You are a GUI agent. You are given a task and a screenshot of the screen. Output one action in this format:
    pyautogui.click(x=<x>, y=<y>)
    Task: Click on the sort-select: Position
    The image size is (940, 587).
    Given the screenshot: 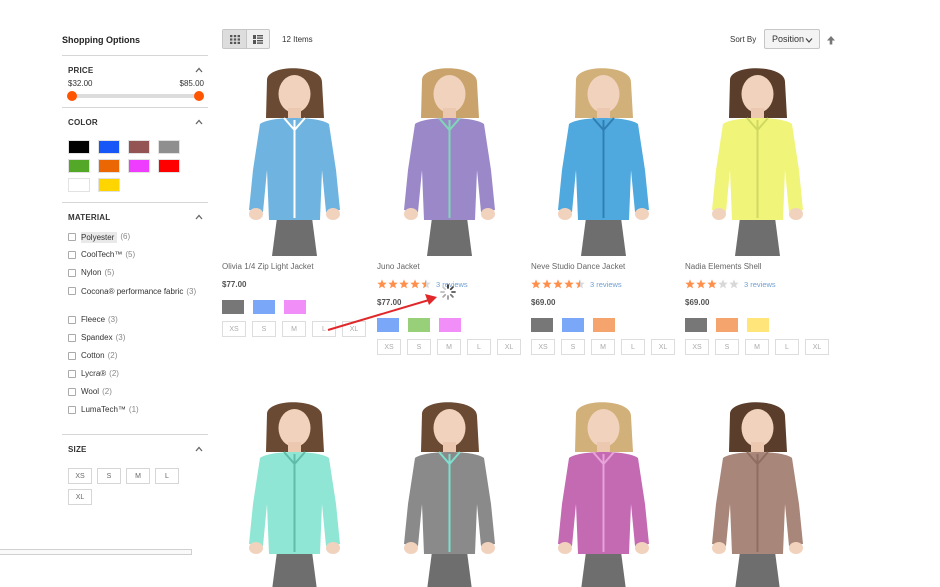 What is the action you would take?
    pyautogui.click(x=792, y=39)
    